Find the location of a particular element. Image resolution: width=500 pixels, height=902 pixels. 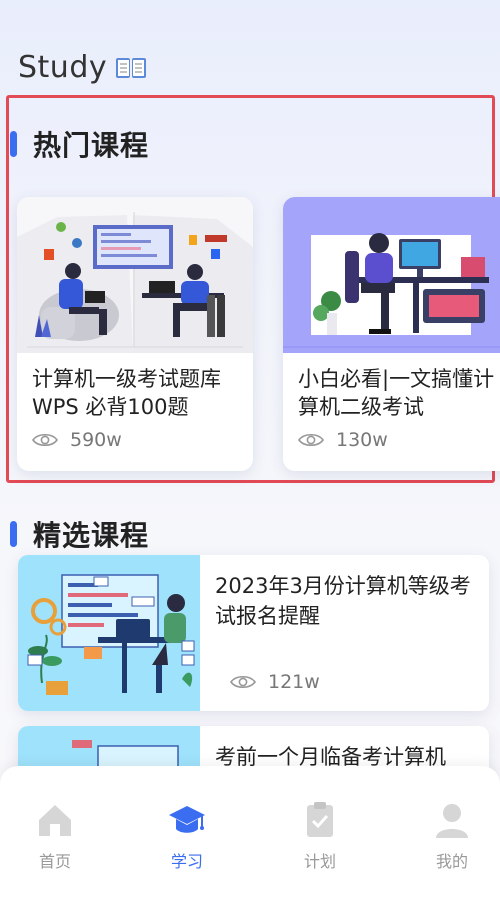

page-title: Study is located at coordinates (82, 67).